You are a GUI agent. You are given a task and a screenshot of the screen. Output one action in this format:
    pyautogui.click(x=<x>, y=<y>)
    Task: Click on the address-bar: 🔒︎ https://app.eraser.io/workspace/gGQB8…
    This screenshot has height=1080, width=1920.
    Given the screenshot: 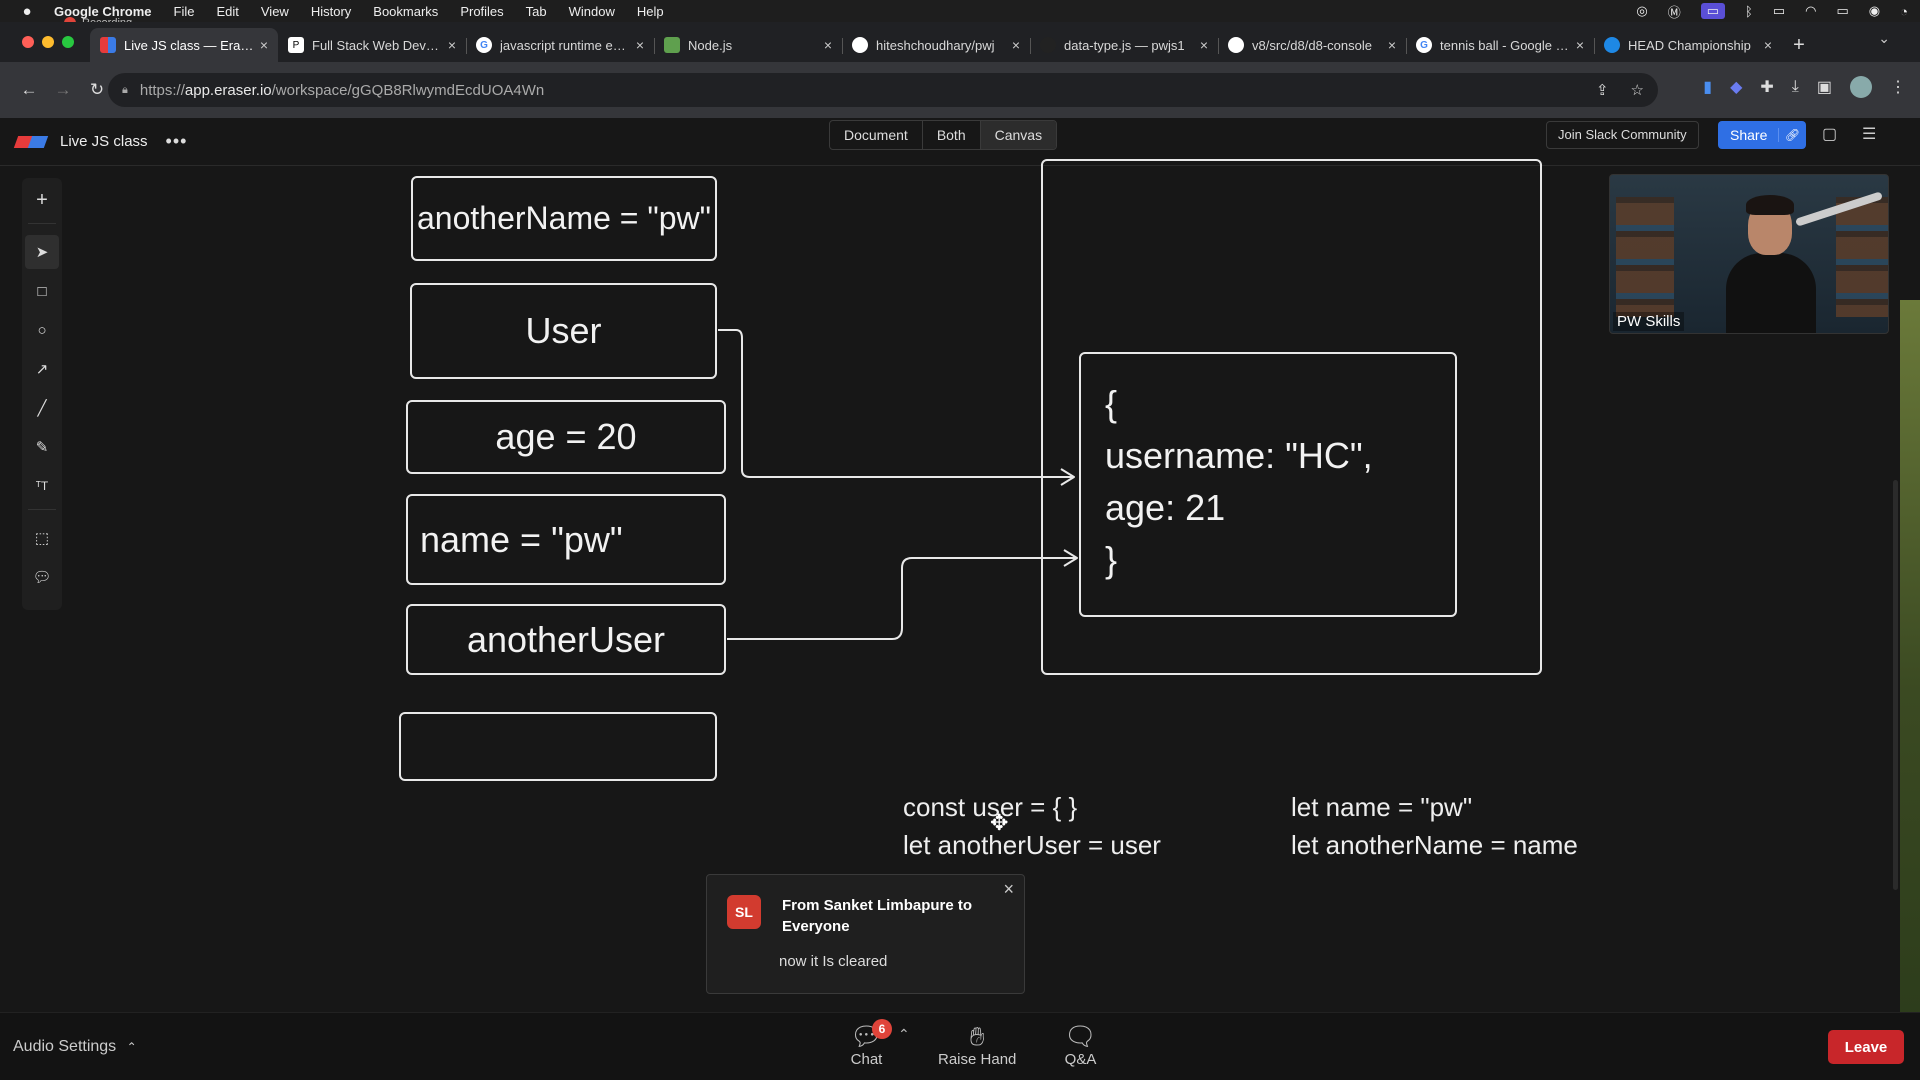 What is the action you would take?
    pyautogui.click(x=883, y=90)
    